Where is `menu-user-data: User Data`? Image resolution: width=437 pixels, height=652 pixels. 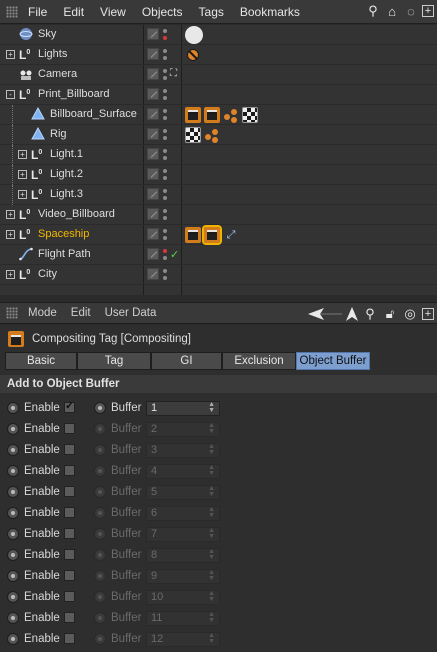 menu-user-data: User Data is located at coordinates (131, 313).